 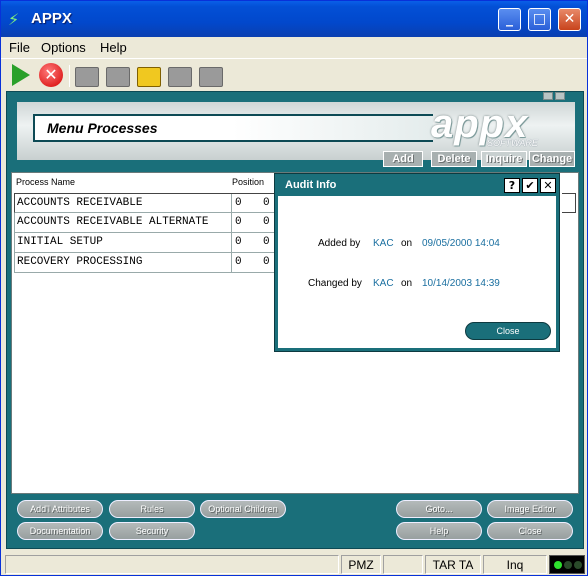 I want to click on process-name: RECOVERY PROCESSING, so click(x=80, y=262).